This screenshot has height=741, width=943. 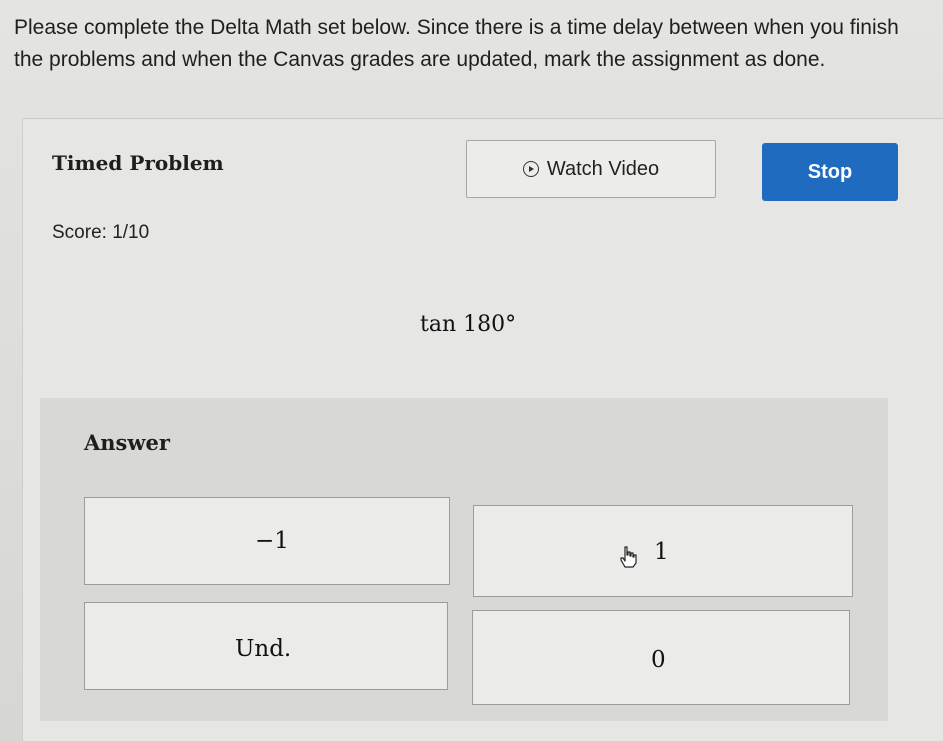 I want to click on answer-choice-negative-one: −1, so click(x=267, y=541).